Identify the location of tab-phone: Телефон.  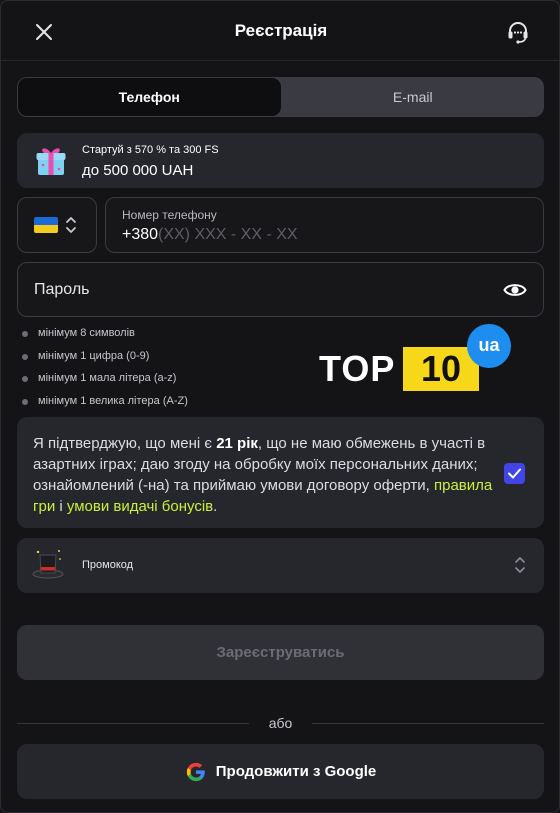
(149, 97).